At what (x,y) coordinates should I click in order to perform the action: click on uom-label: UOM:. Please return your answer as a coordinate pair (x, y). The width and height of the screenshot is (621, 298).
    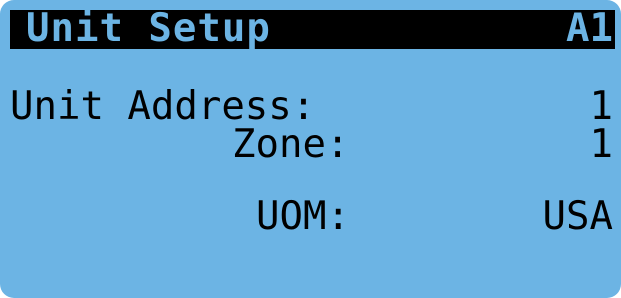
    Looking at the image, I should click on (303, 216).